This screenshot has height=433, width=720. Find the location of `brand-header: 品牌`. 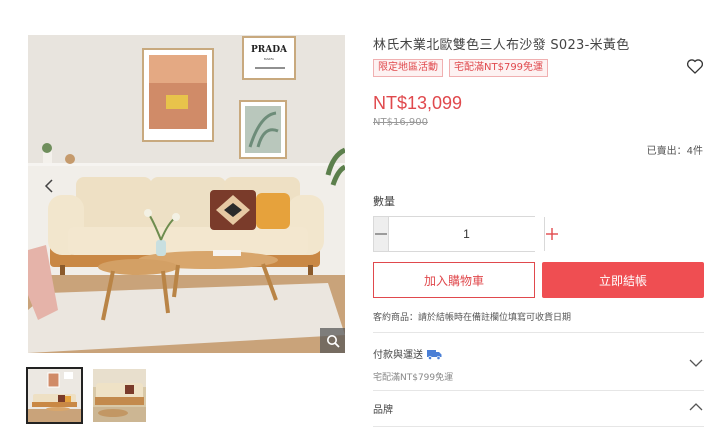

brand-header: 品牌 is located at coordinates (383, 408).